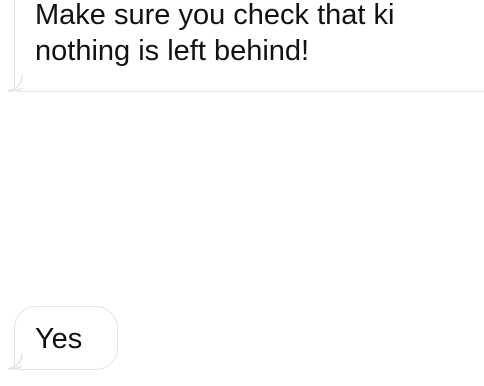  I want to click on message-text-line: nothing is left behind!, so click(172, 51).